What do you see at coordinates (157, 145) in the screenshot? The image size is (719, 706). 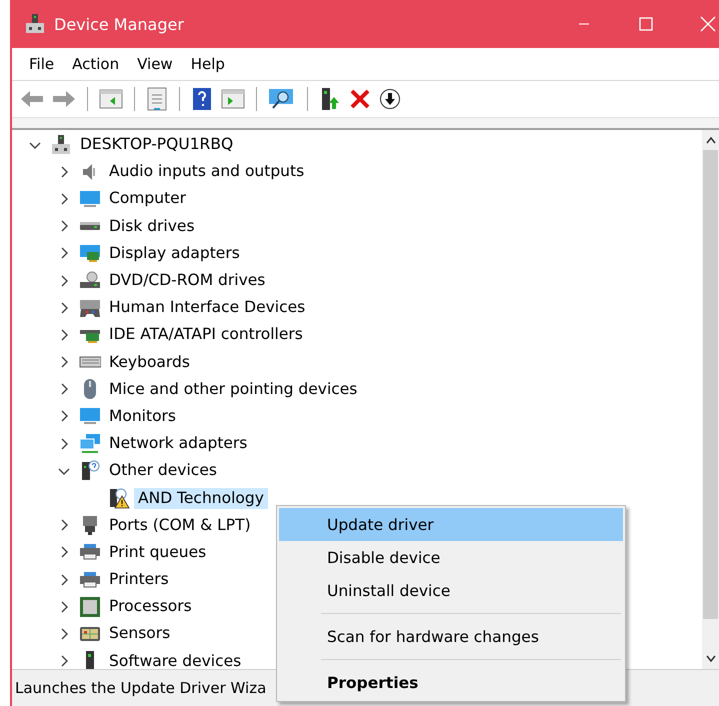 I see `tree-item: DESKTOP-PQU1RBQ` at bounding box center [157, 145].